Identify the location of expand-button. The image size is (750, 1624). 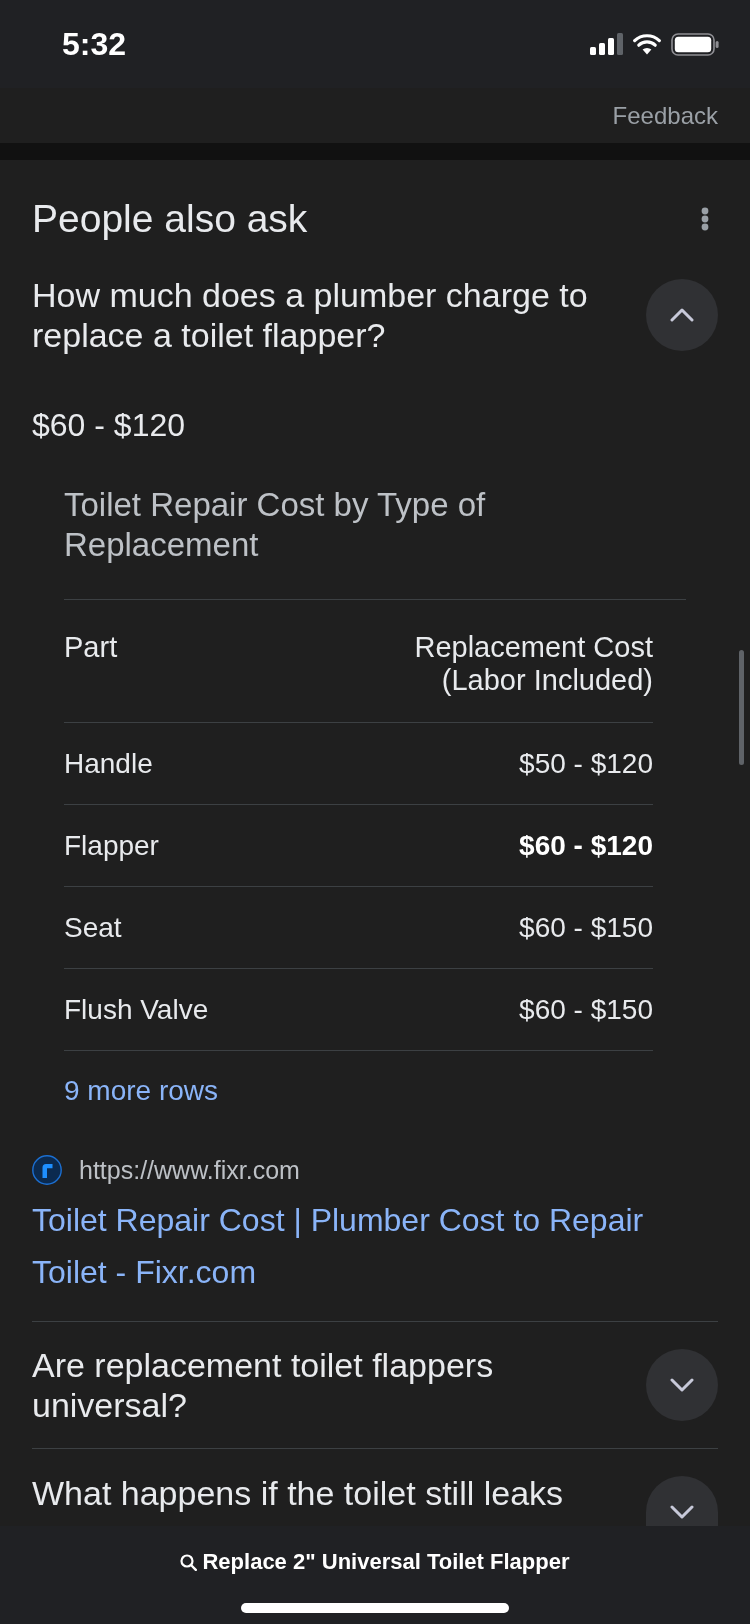
(682, 1501).